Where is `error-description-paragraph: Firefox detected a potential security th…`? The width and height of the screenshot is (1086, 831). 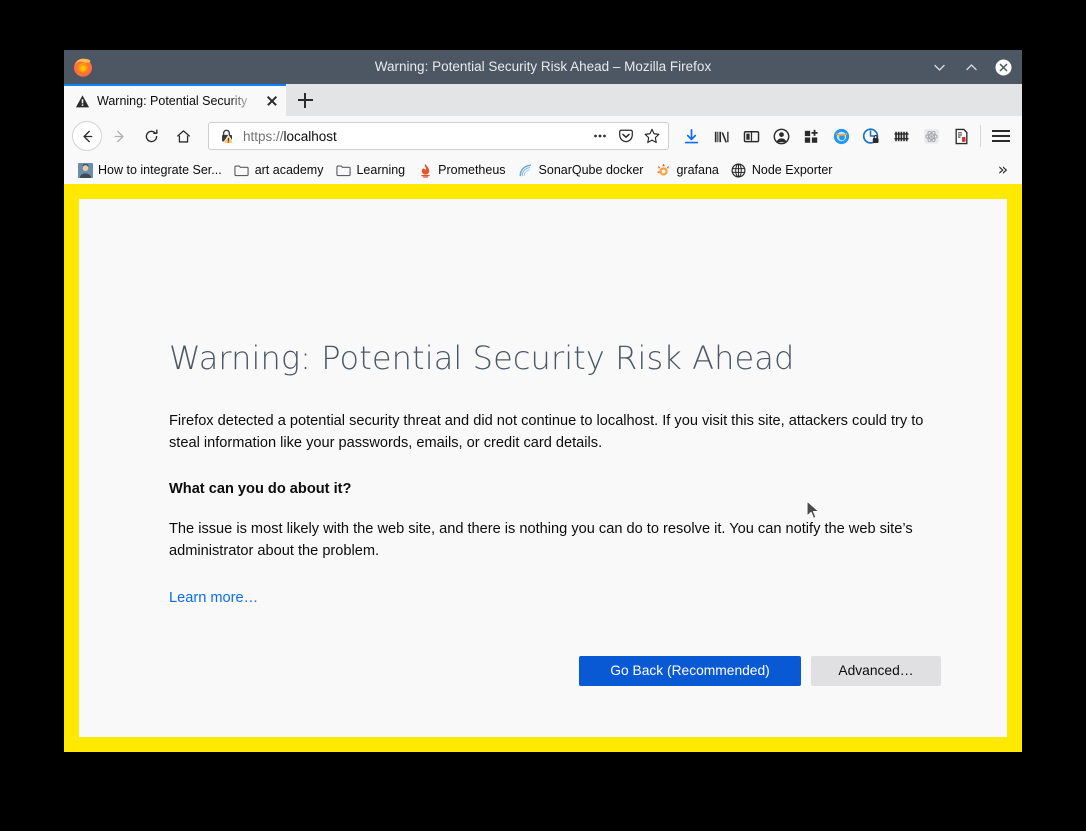 error-description-paragraph: Firefox detected a potential security th… is located at coordinates (546, 432).